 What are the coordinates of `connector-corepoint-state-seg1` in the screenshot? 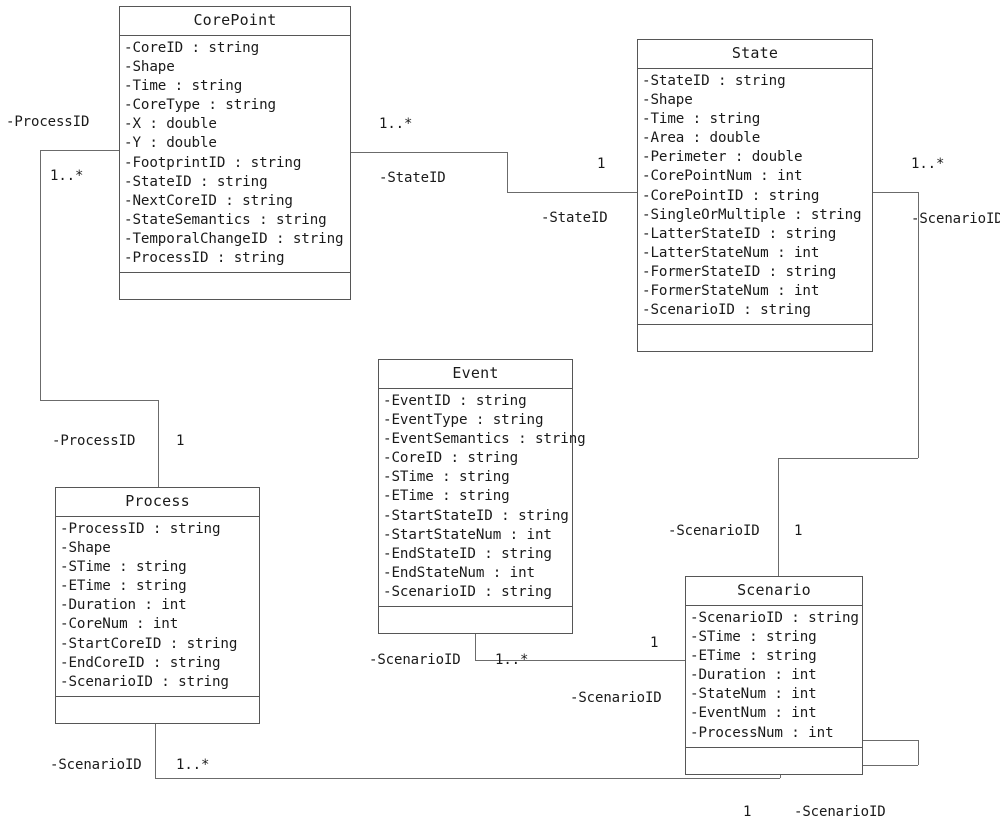 It's located at (429, 152).